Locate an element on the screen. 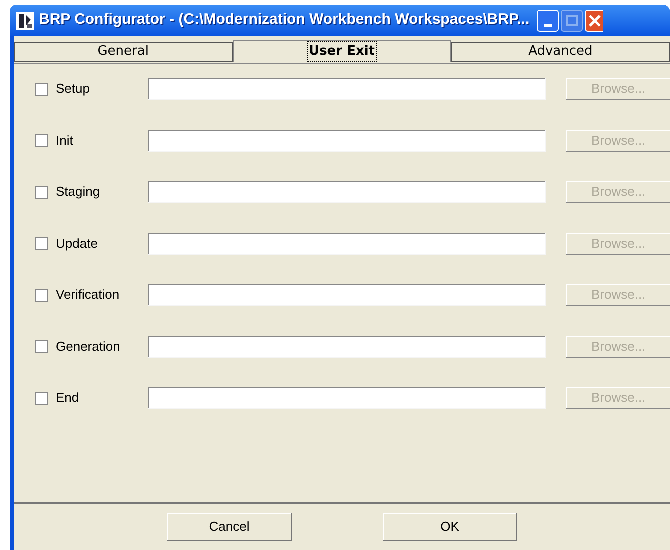 The height and width of the screenshot is (550, 670). checkbox-label: Update is located at coordinates (77, 243).